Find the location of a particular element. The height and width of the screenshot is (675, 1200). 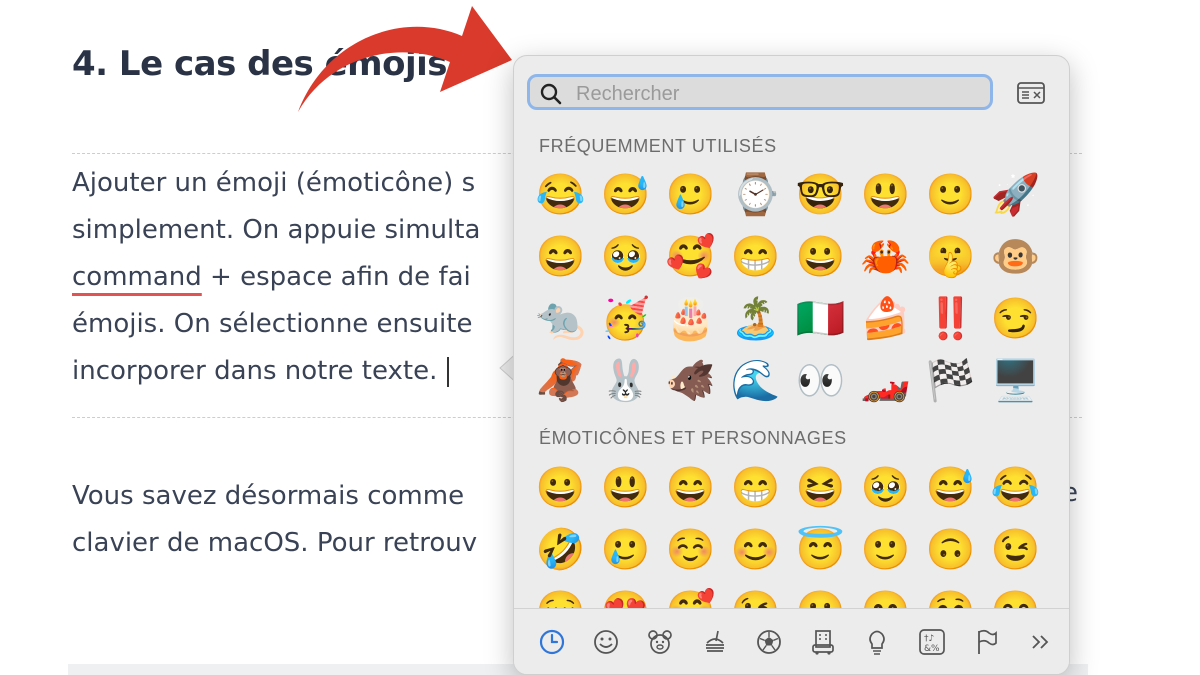

emoji-button: 😉 is located at coordinates (1015, 550).